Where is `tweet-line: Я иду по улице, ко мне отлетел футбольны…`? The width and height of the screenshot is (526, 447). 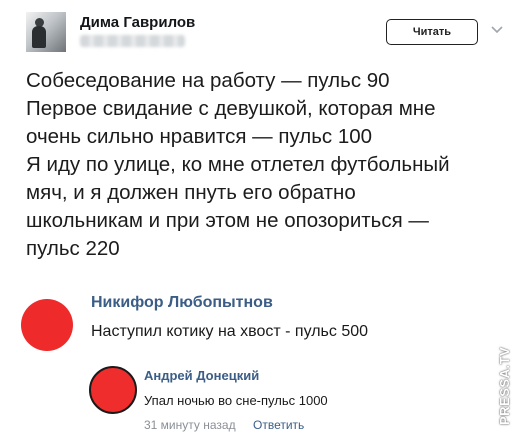
tweet-line: Я иду по улице, ко мне отлетел футбольны… is located at coordinates (238, 164).